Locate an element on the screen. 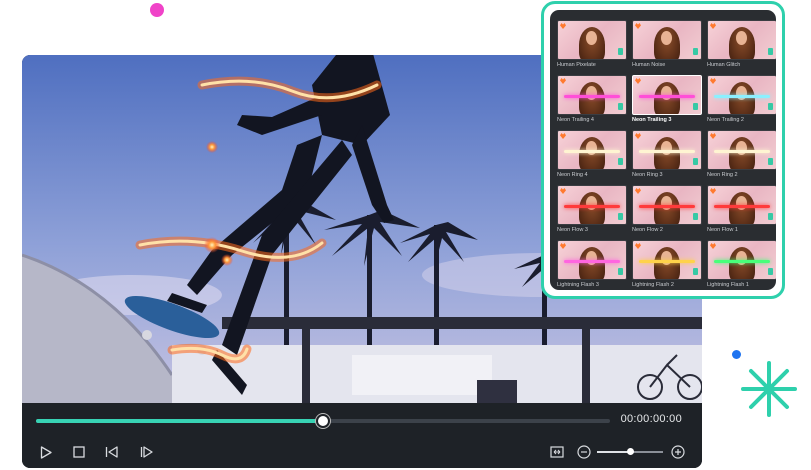 The width and height of the screenshot is (811, 470). effect-label: Lightning Flash 3 is located at coordinates (578, 285).